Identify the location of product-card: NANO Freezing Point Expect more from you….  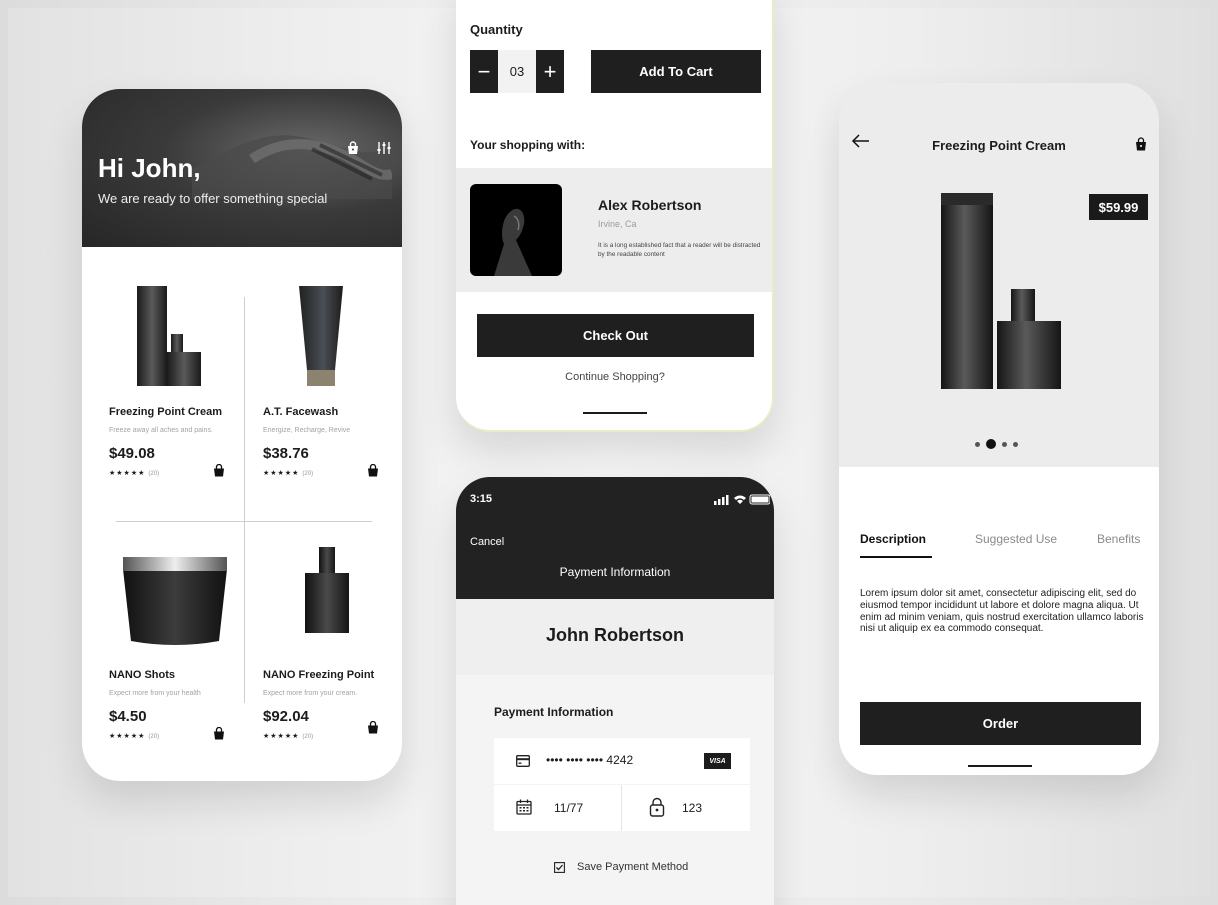
(331, 647).